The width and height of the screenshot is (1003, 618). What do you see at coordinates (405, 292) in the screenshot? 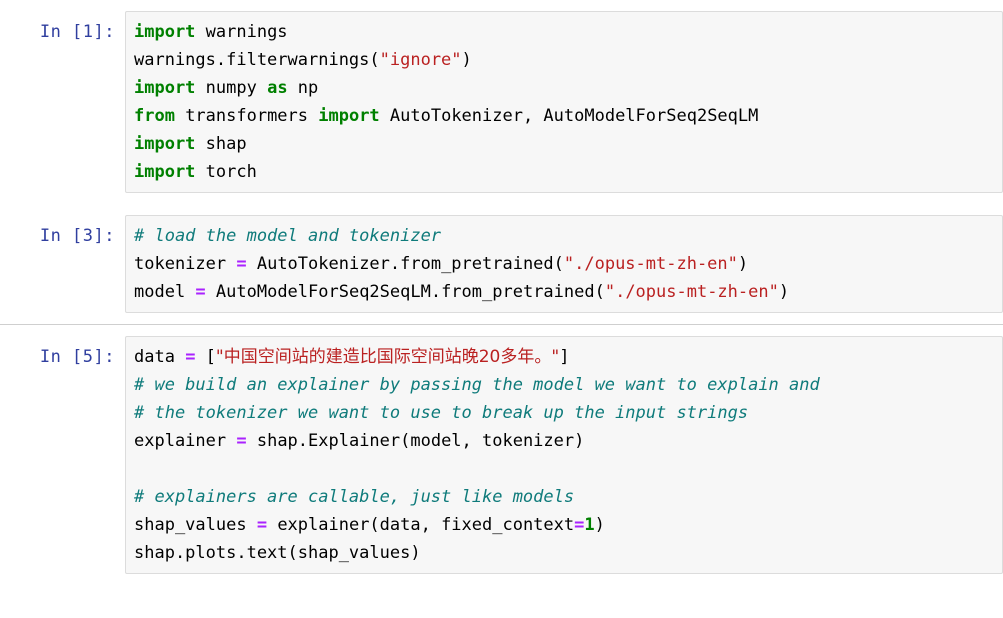
I see `code-token-plain: AutoModelForSeq2SeqLM.from_pretrained(` at bounding box center [405, 292].